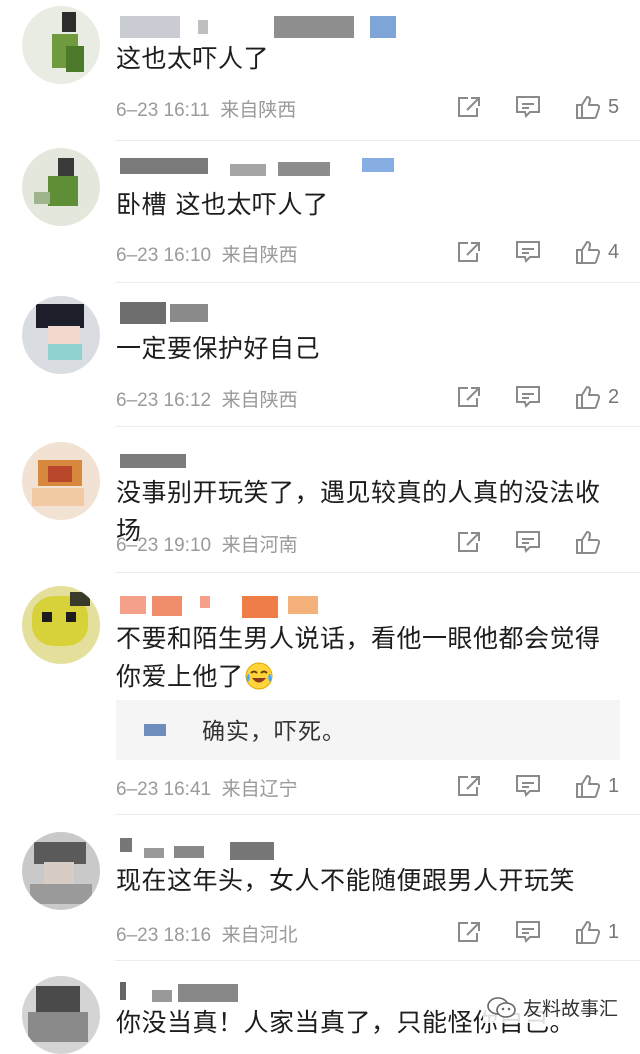 This screenshot has height=1054, width=640. I want to click on watermark-text: 友料故事汇, so click(570, 1009).